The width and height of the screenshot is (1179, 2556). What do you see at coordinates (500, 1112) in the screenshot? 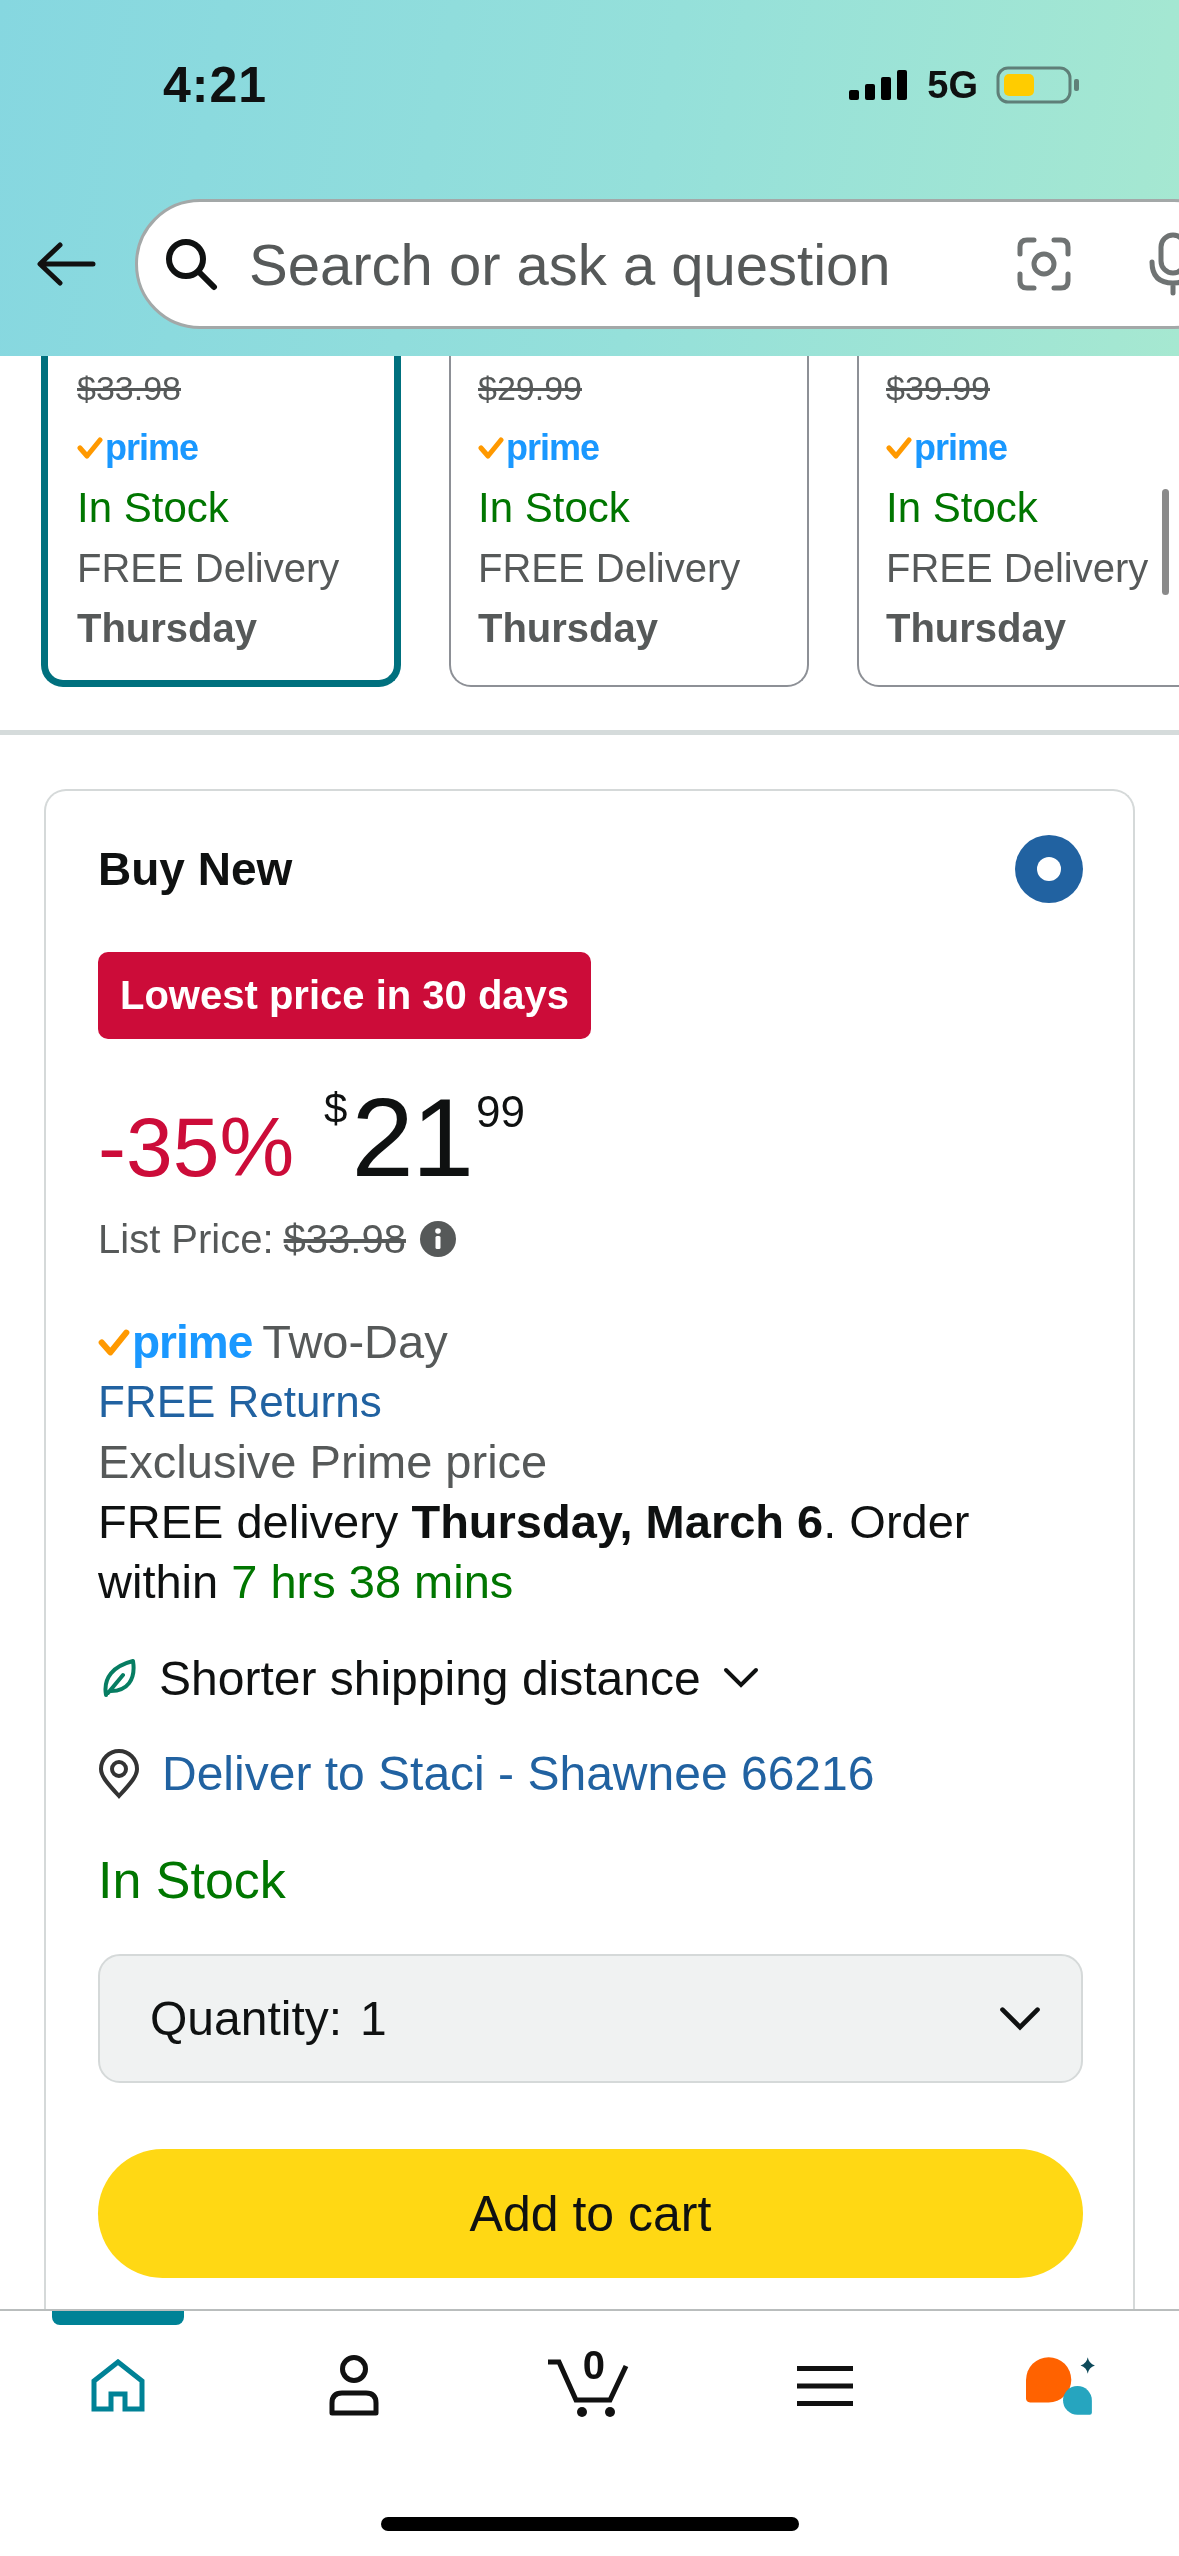
I see `price-fraction: 99` at bounding box center [500, 1112].